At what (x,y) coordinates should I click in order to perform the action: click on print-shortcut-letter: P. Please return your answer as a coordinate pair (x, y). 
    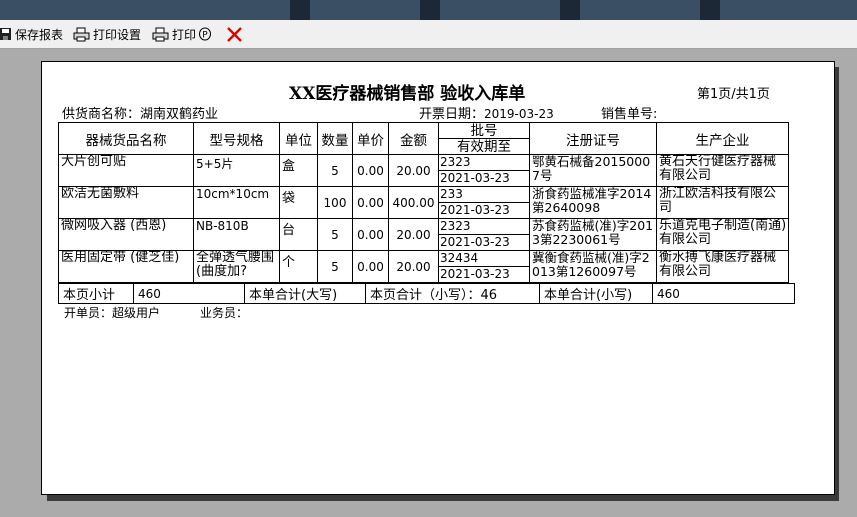
    Looking at the image, I should click on (205, 36).